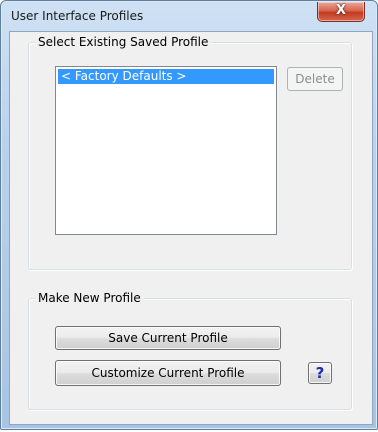 This screenshot has width=378, height=432. Describe the element at coordinates (166, 76) in the screenshot. I see `profile-list-item: < Factory Defaults >` at that location.